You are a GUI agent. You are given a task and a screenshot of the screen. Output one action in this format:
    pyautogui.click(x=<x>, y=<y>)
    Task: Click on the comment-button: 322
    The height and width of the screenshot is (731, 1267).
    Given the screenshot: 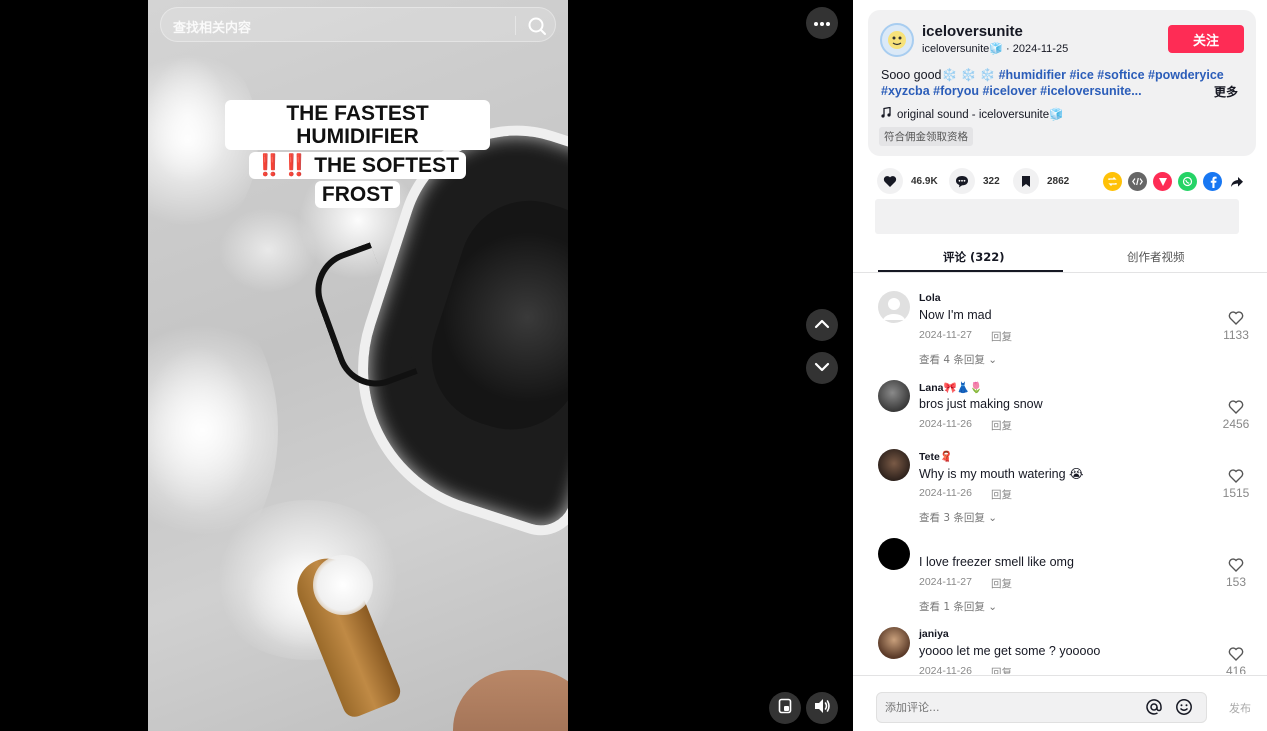 What is the action you would take?
    pyautogui.click(x=974, y=181)
    